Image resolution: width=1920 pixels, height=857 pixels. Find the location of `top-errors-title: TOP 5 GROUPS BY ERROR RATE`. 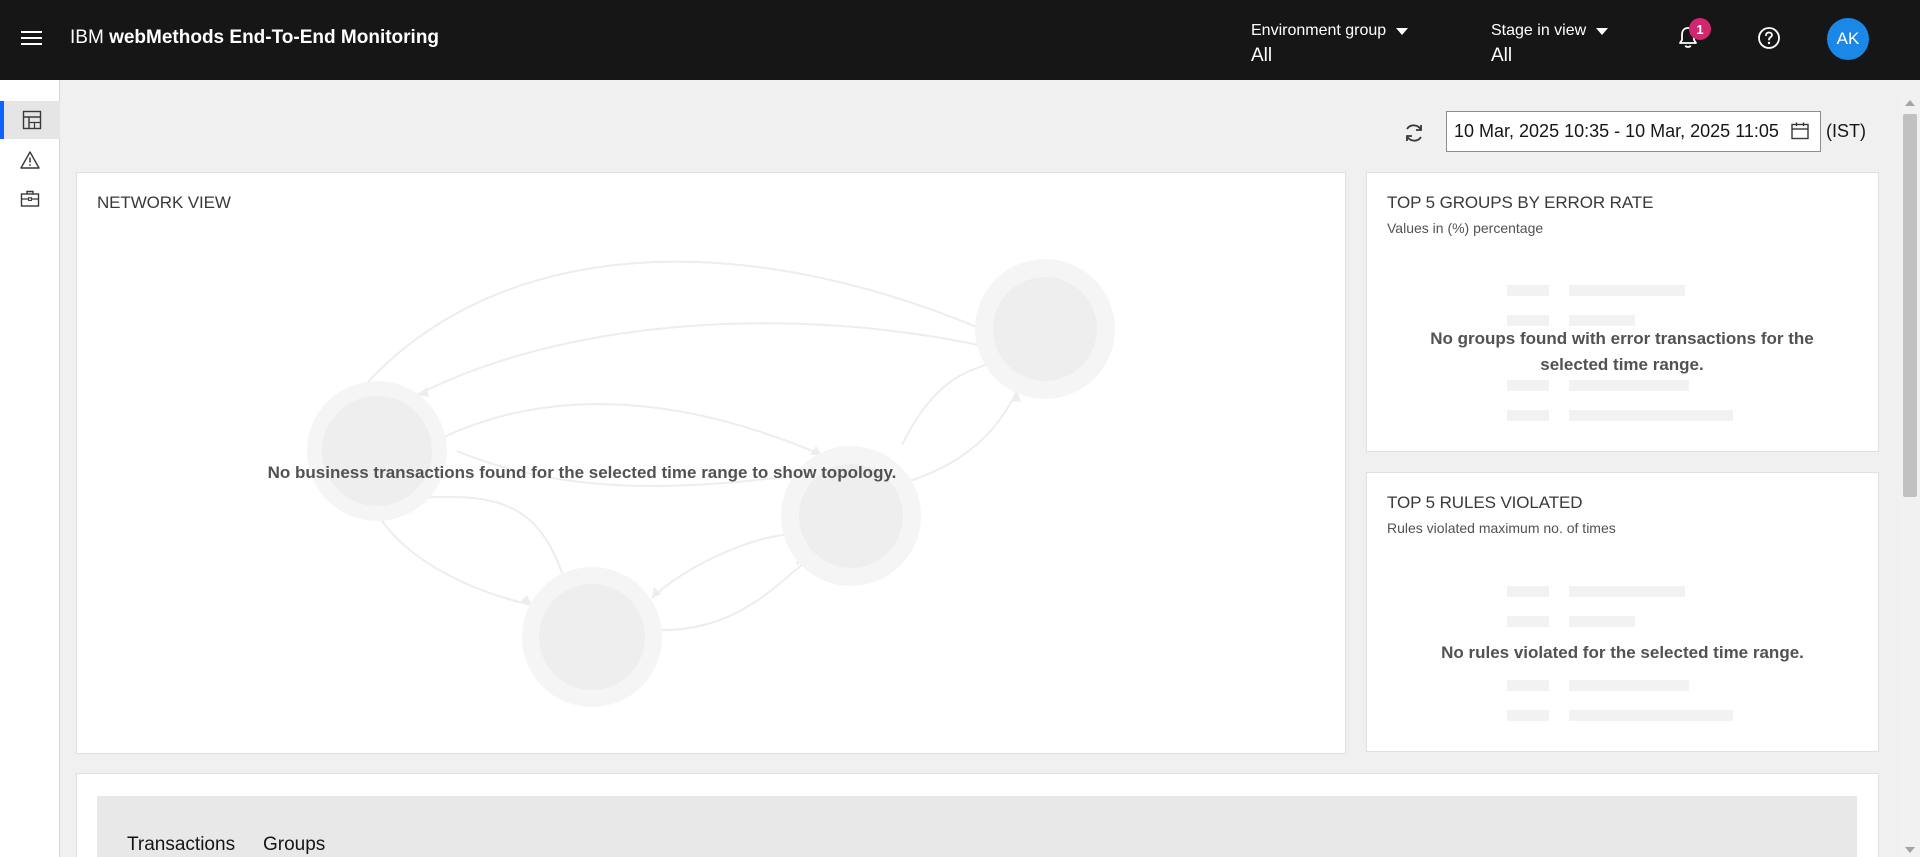

top-errors-title: TOP 5 GROUPS BY ERROR RATE is located at coordinates (1520, 202).